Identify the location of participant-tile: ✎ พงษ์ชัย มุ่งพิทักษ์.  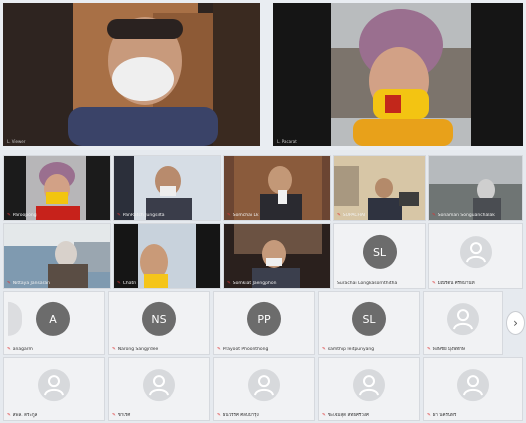
(463, 323).